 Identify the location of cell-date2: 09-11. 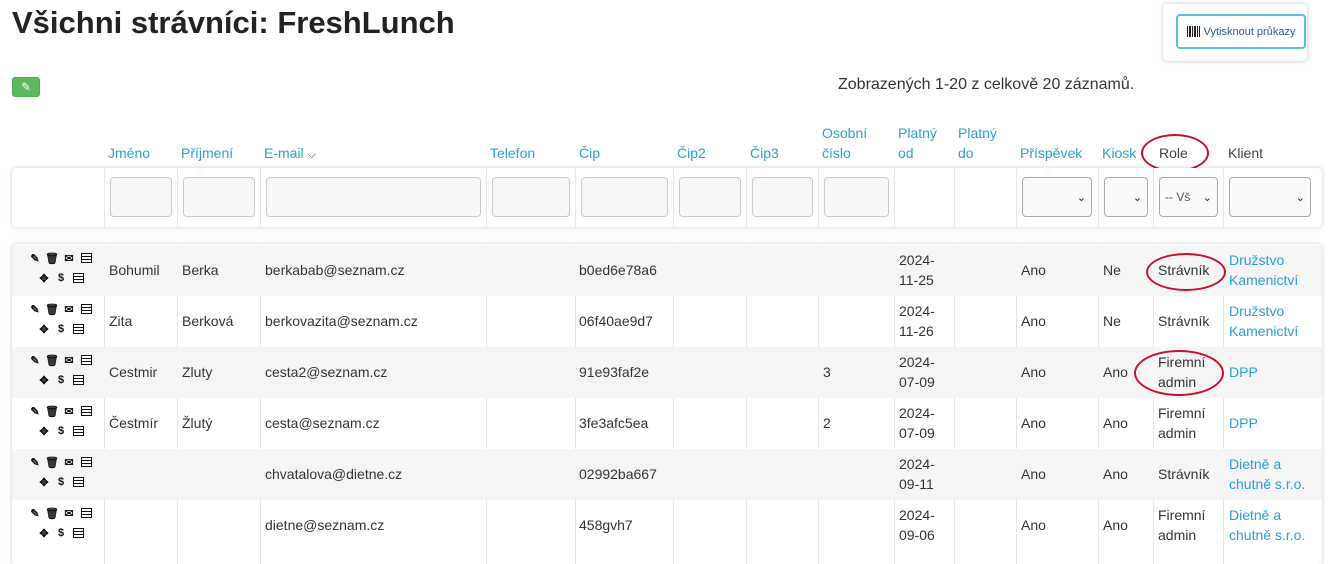
(916, 484).